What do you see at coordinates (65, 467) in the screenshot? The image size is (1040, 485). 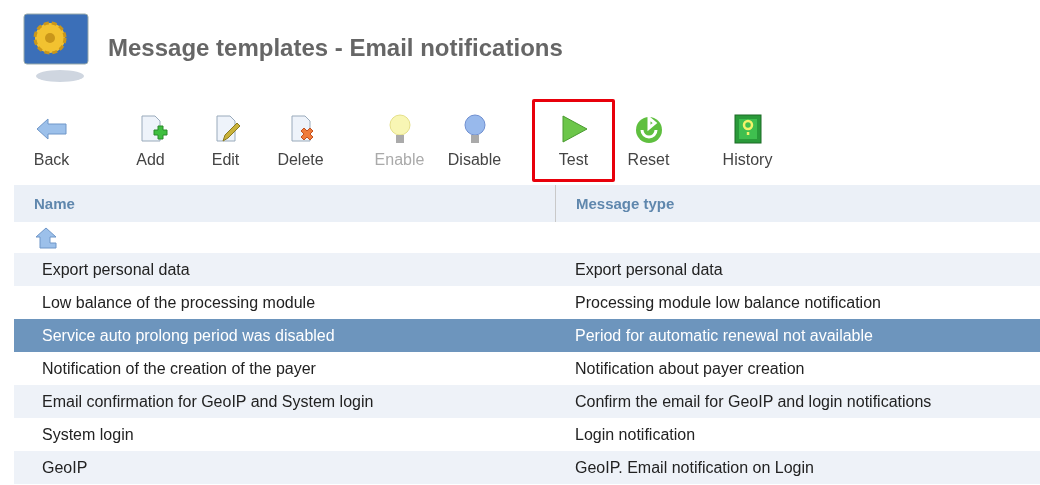 I see `table-cell-text: GeoIP` at bounding box center [65, 467].